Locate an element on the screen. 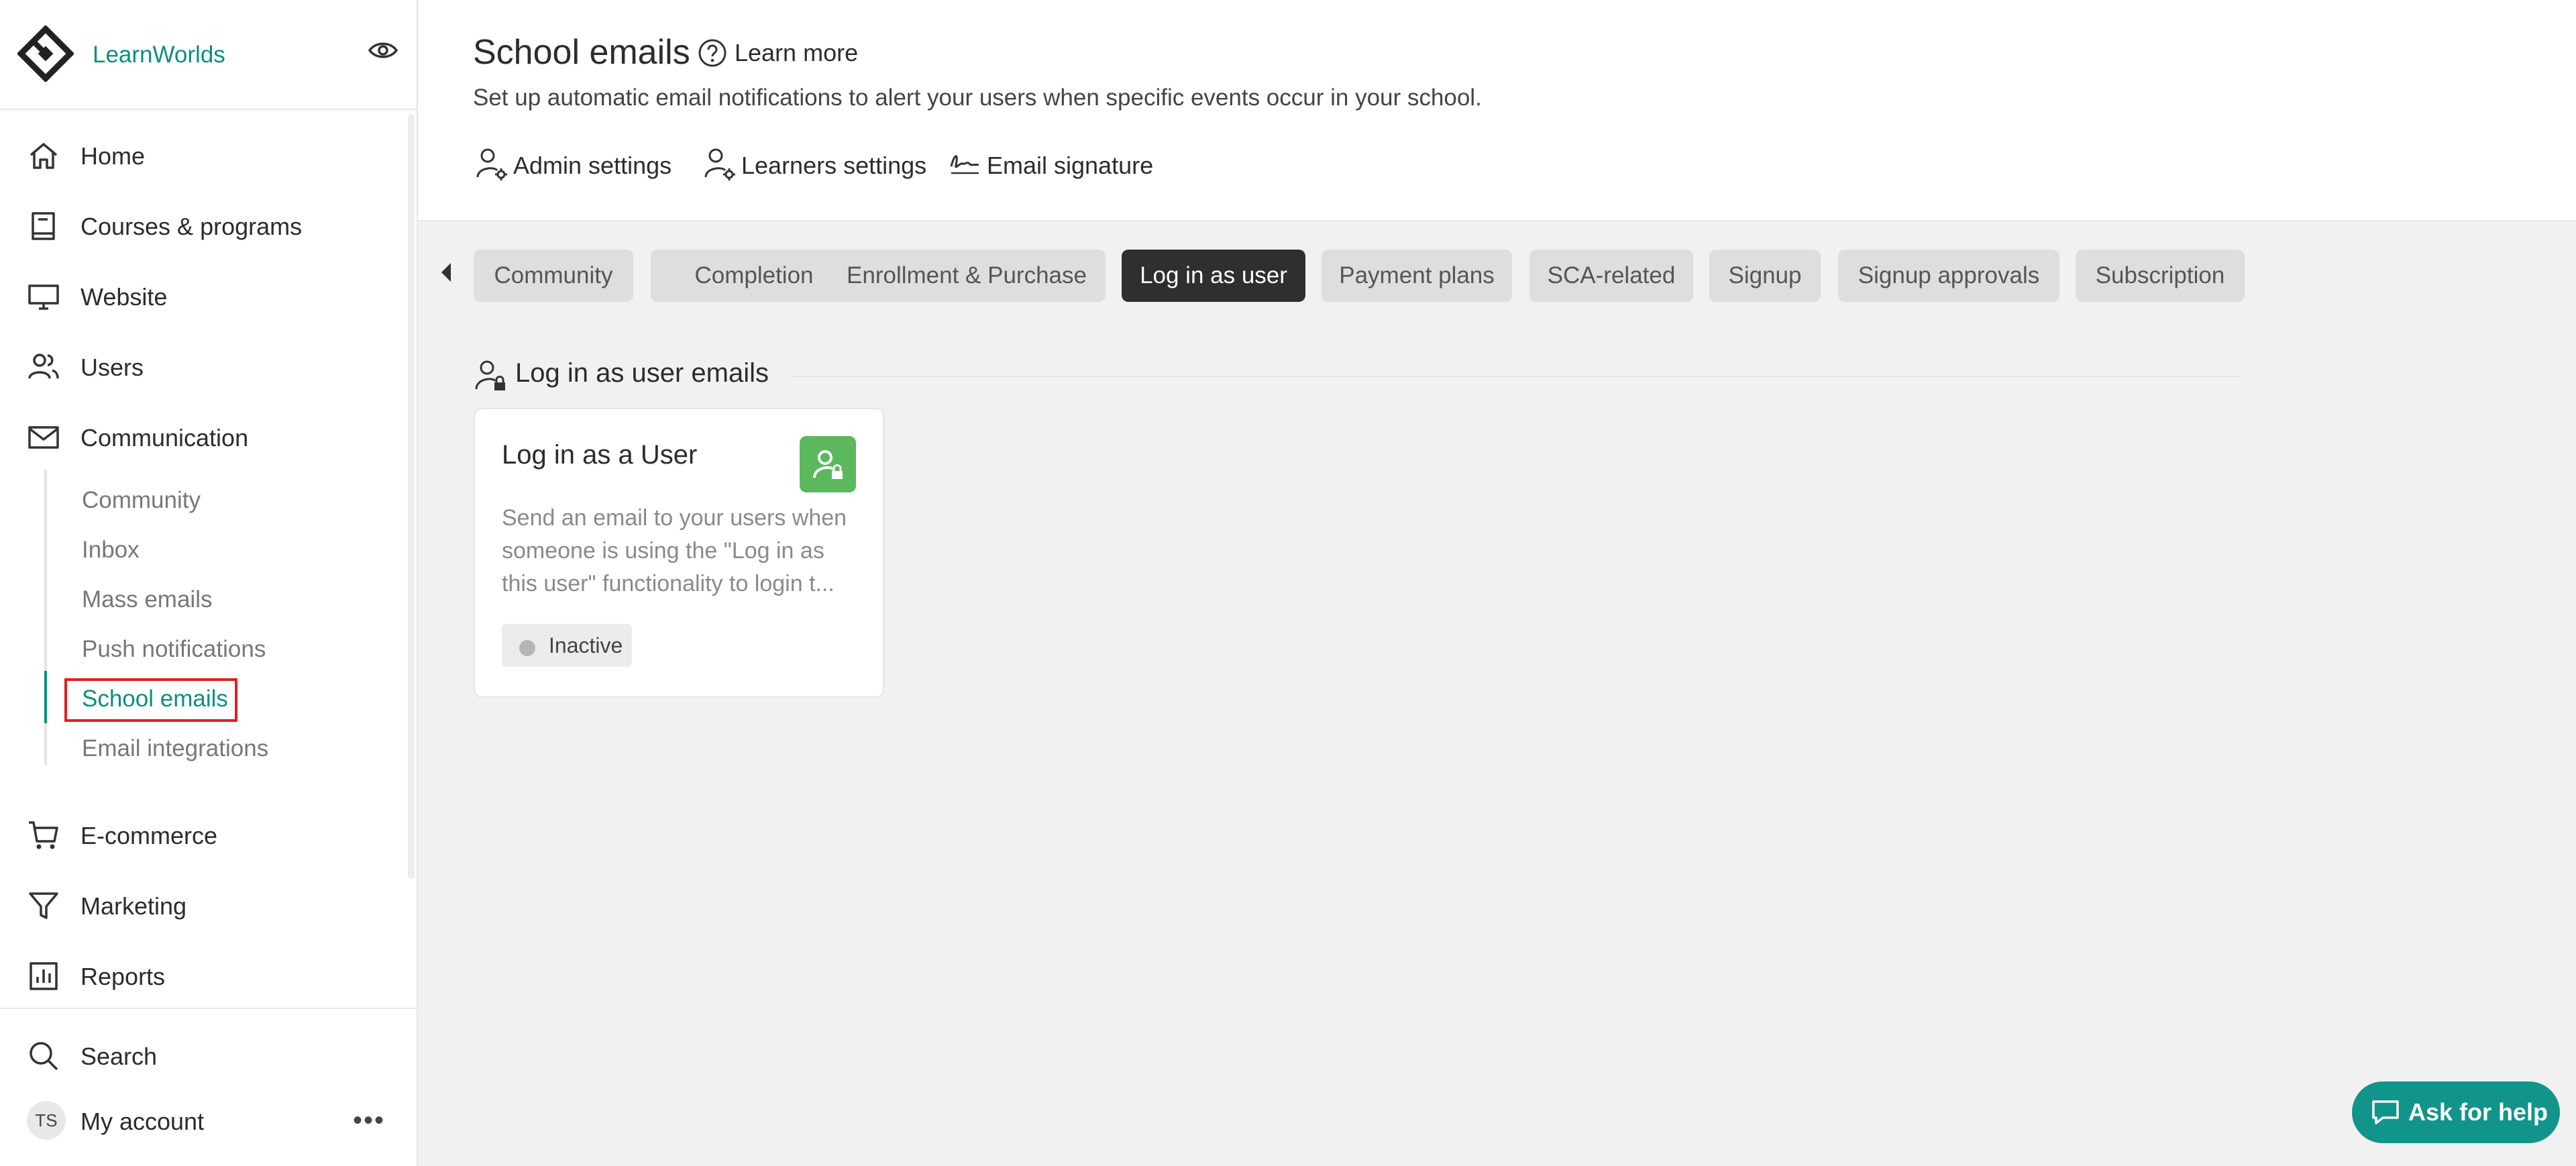 The width and height of the screenshot is (2576, 1166). search-icon is located at coordinates (44, 1056).